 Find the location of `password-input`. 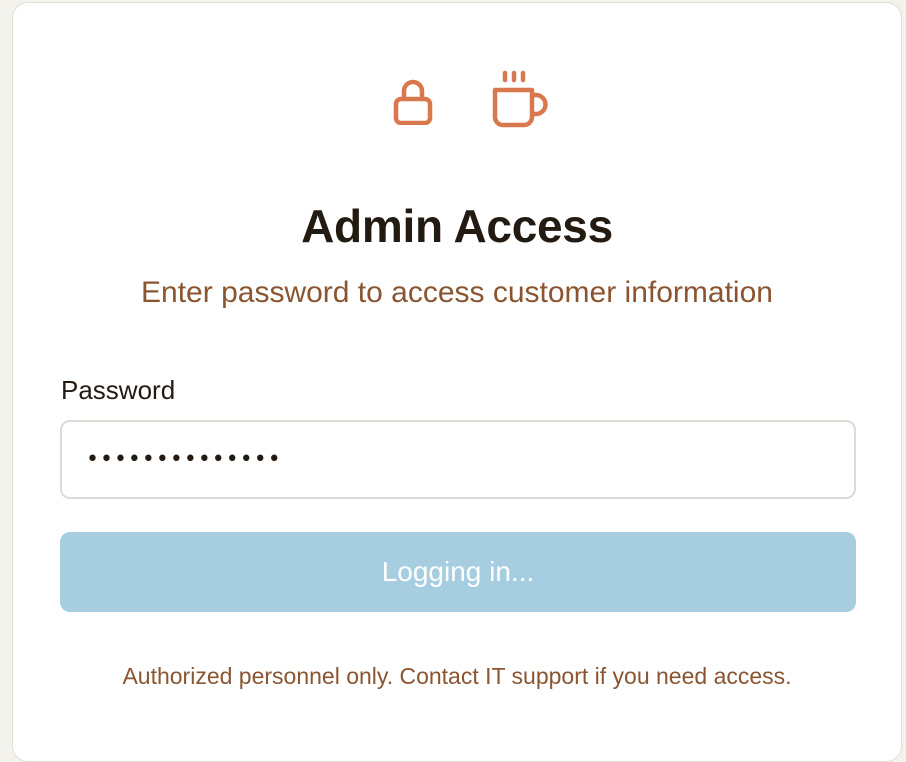

password-input is located at coordinates (458, 459).